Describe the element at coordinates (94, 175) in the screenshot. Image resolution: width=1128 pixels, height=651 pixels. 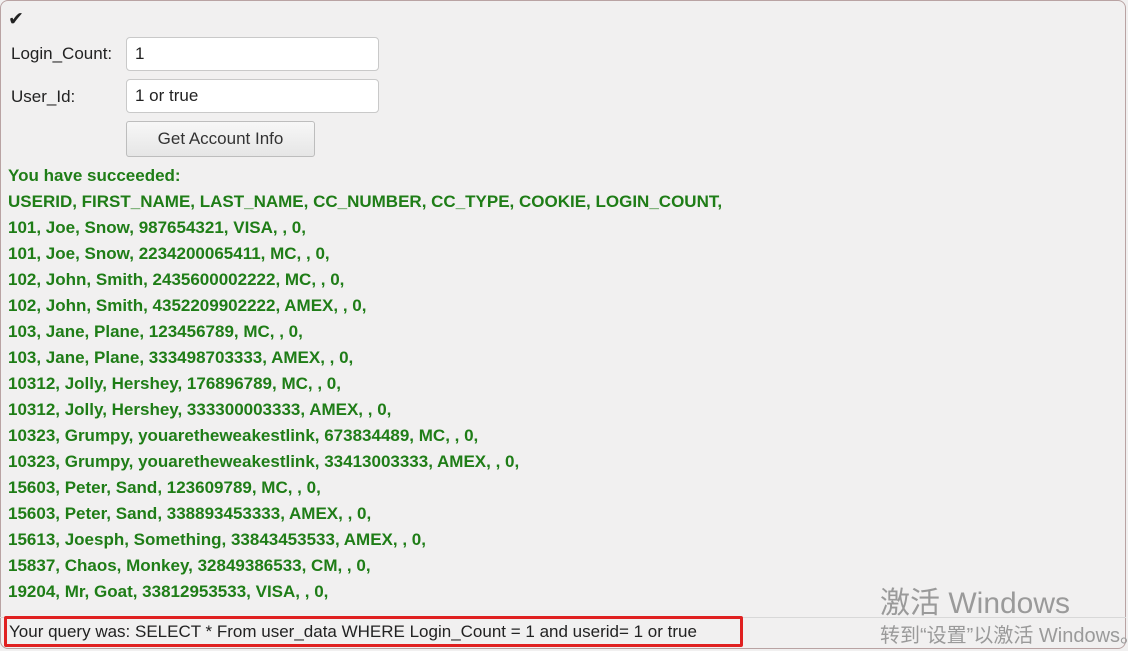
I see `result-status-line: You have succeeded:` at that location.